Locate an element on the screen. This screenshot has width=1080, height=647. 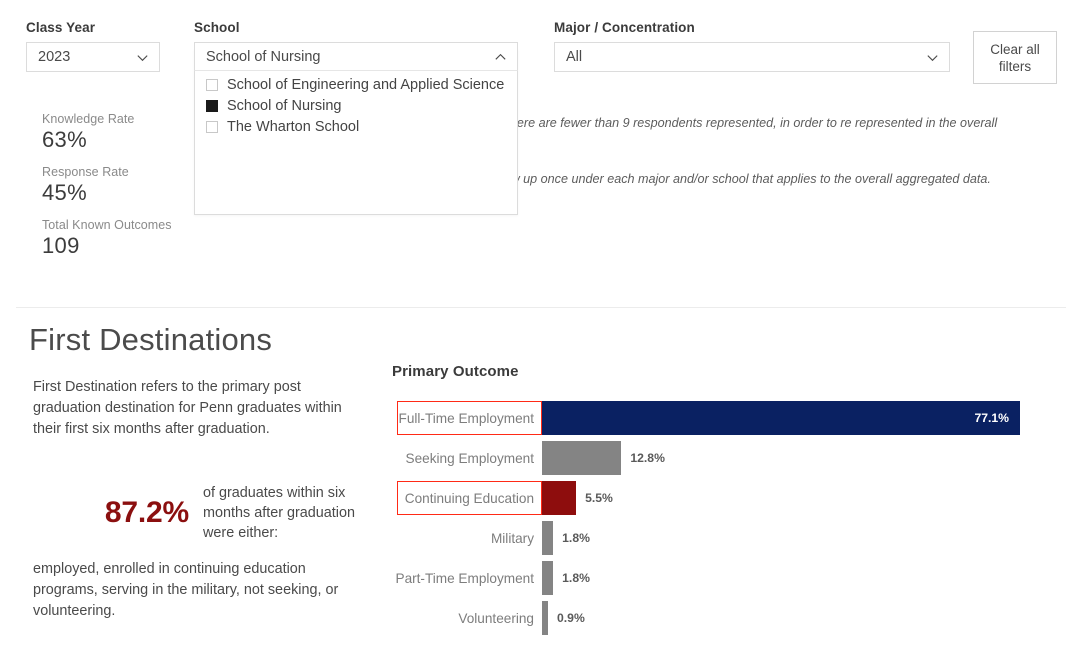
bar-value-label: 0.9% is located at coordinates (571, 618).